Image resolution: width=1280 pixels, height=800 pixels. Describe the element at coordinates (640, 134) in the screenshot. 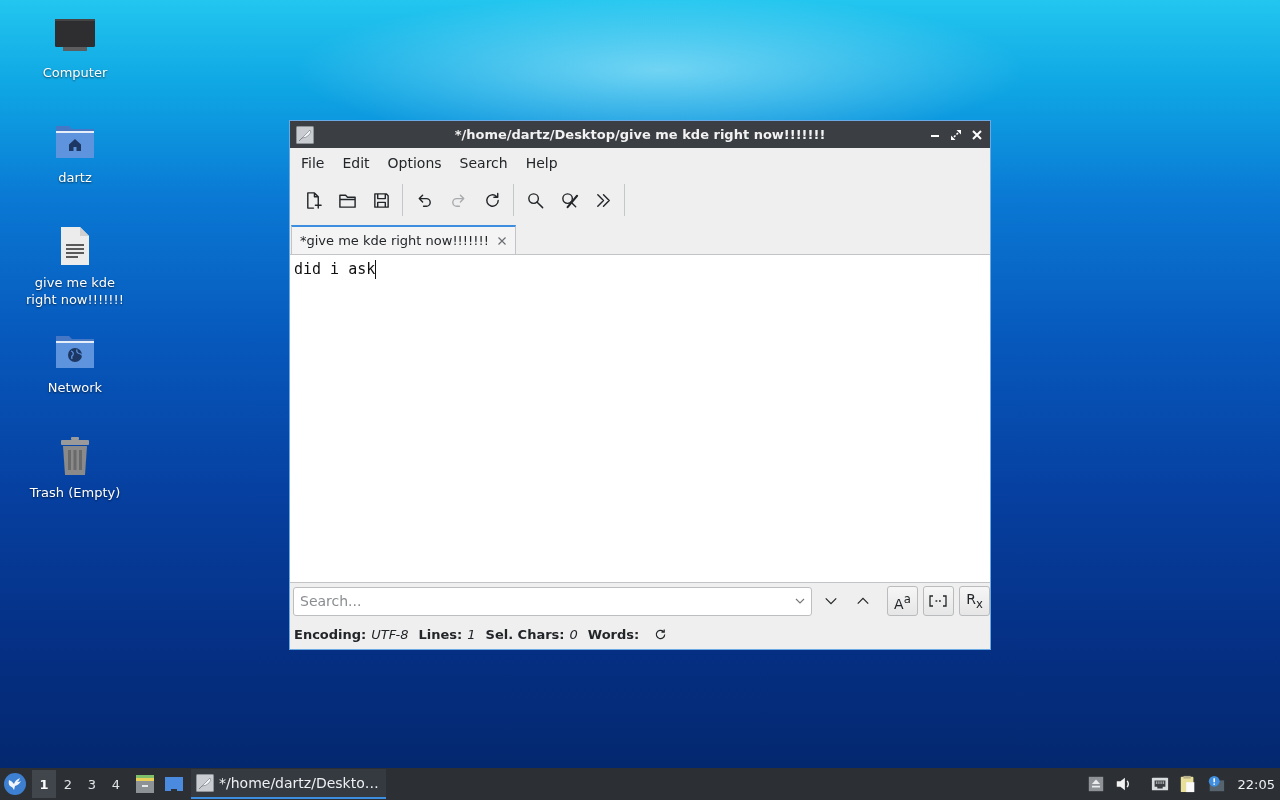

I see `window-title: */home/dartz/Desktop/give me kde right now!!!!!!!` at that location.